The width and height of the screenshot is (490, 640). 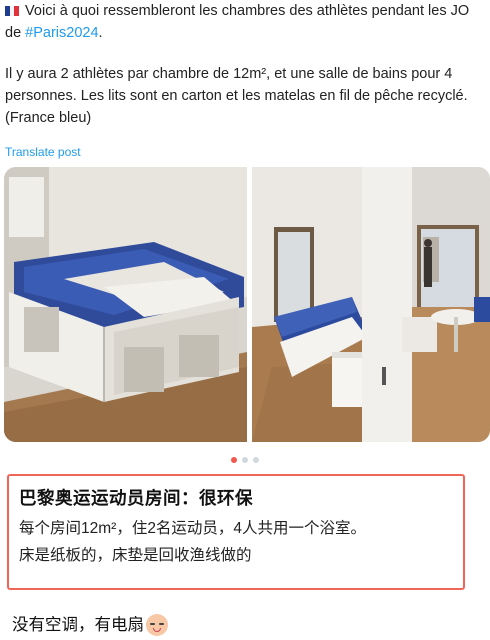 I want to click on hashtag-link: #Paris2024, so click(x=61, y=33).